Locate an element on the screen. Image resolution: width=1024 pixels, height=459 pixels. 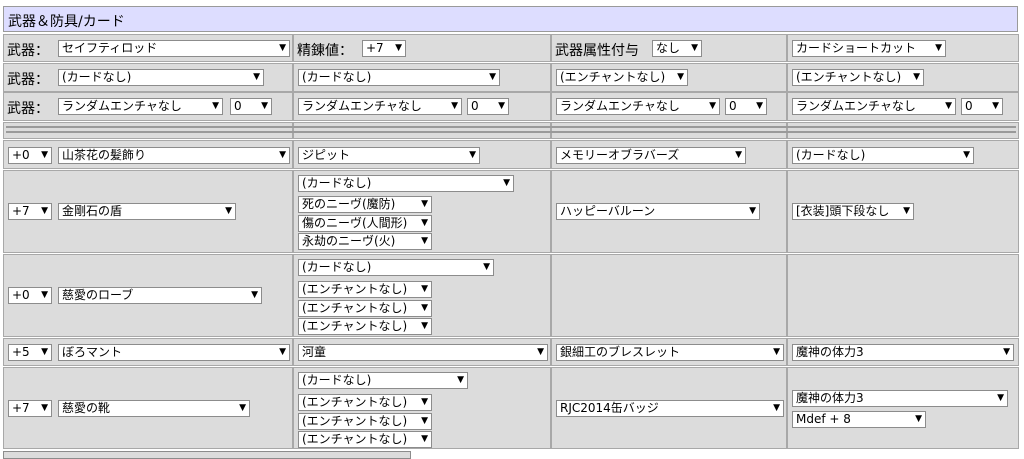
armor-item-select: 慈愛のローブ ▼ is located at coordinates (160, 295).